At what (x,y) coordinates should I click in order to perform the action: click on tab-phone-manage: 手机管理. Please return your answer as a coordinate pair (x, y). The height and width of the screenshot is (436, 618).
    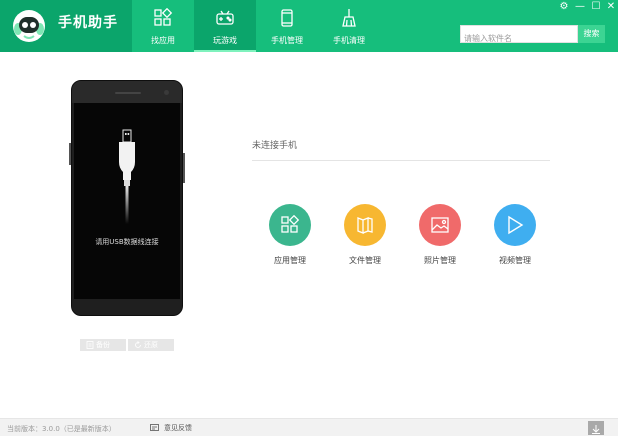
    Looking at the image, I should click on (287, 26).